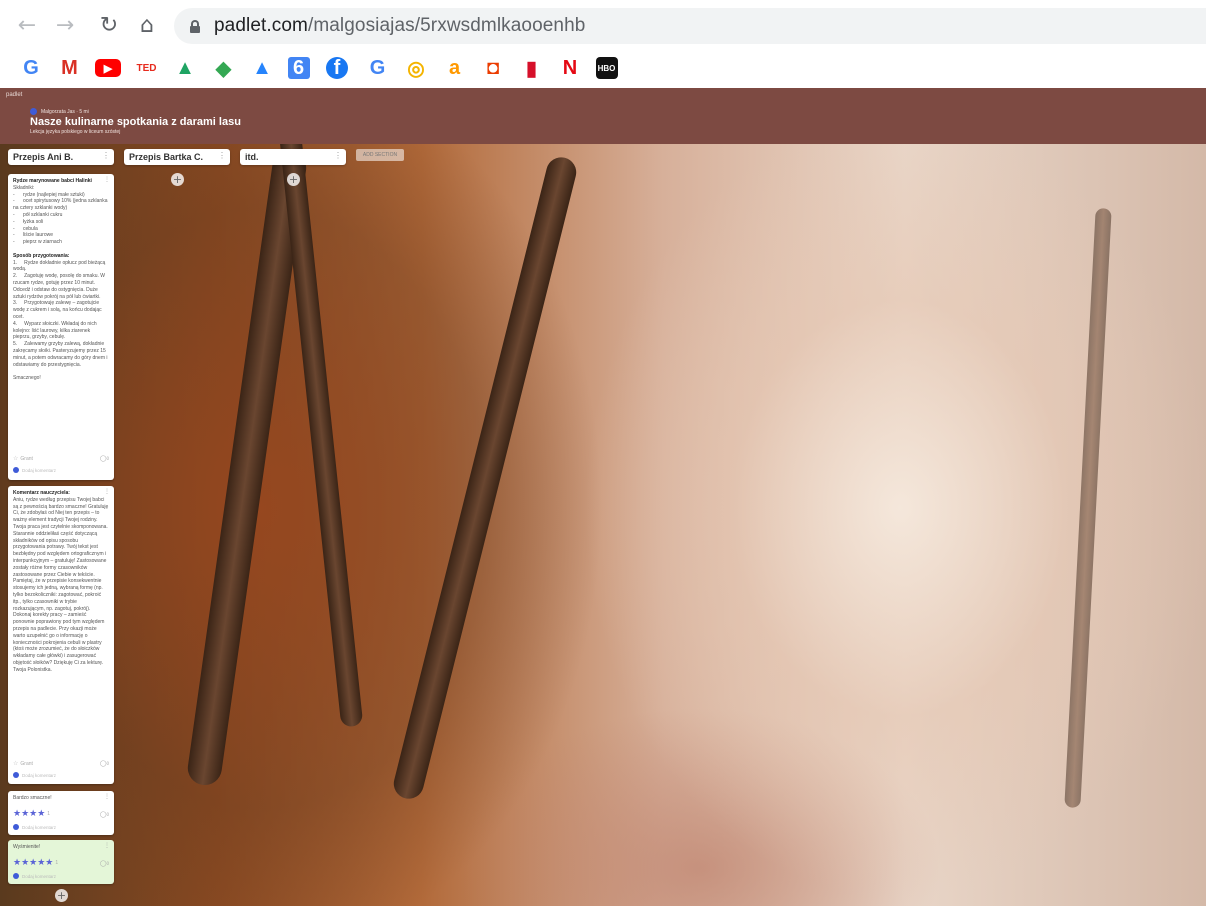 The height and width of the screenshot is (906, 1206). Describe the element at coordinates (166, 157) in the screenshot. I see `section-title: Przepis Bartka C.` at that location.